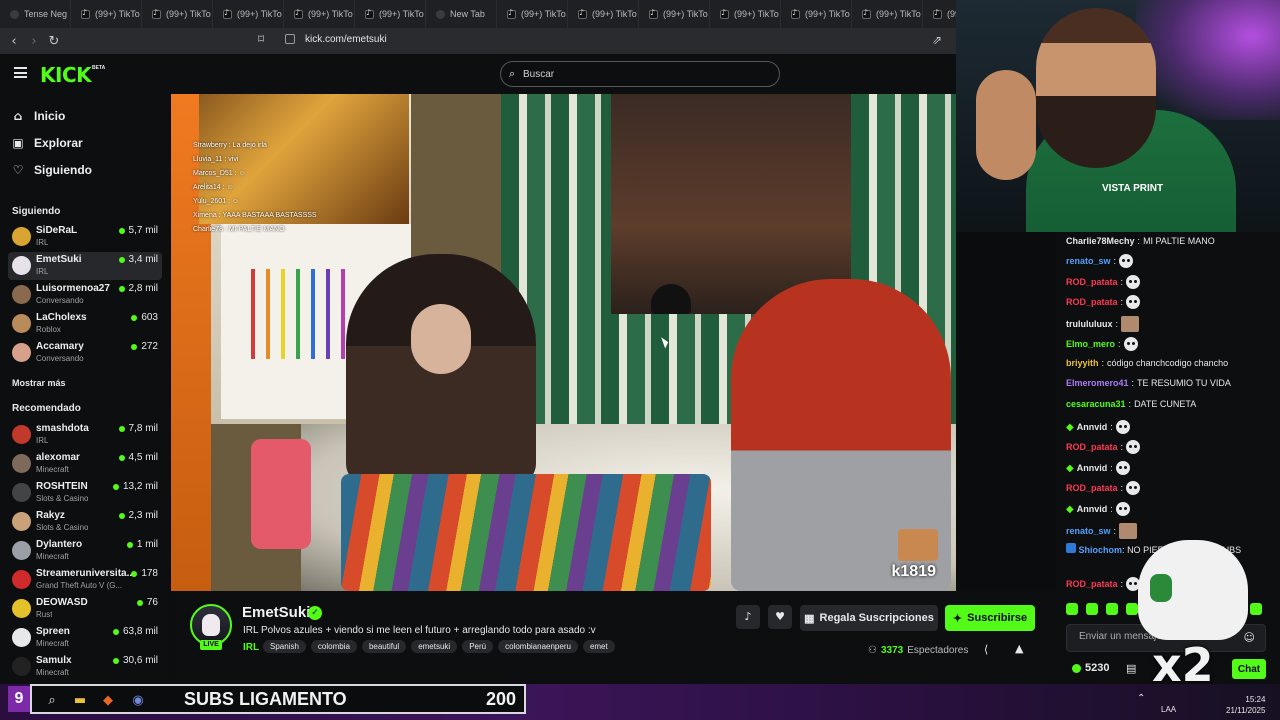  What do you see at coordinates (85, 295) in the screenshot?
I see `sidebar-channel: Luisormenoa27 Conversando 2,8 mil` at bounding box center [85, 295].